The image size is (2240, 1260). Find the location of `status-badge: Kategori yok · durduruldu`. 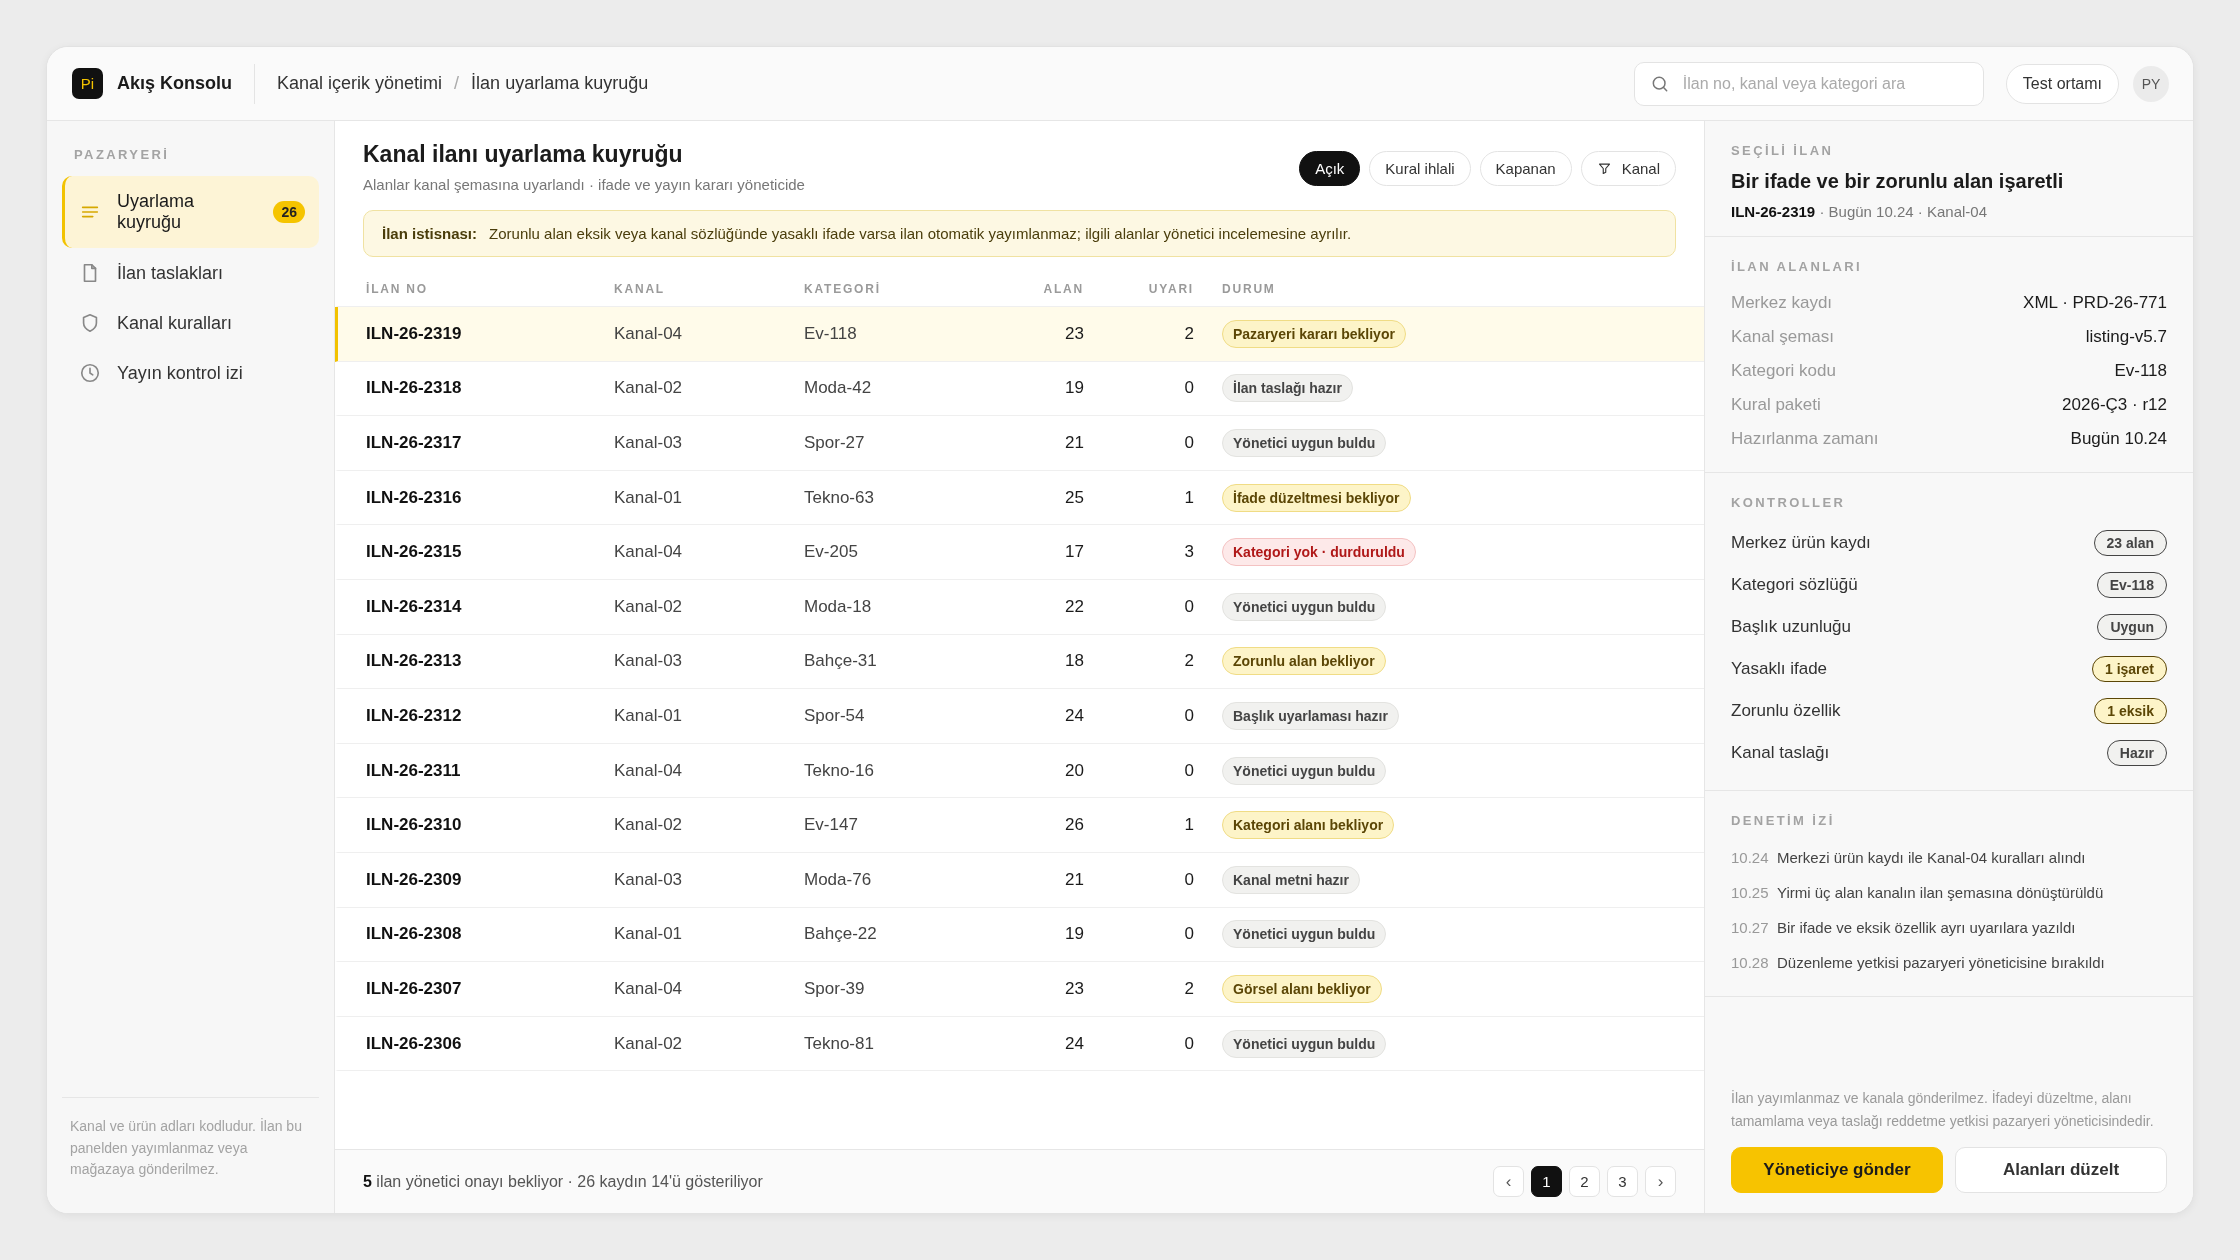

status-badge: Kategori yok · durduruldu is located at coordinates (1319, 552).